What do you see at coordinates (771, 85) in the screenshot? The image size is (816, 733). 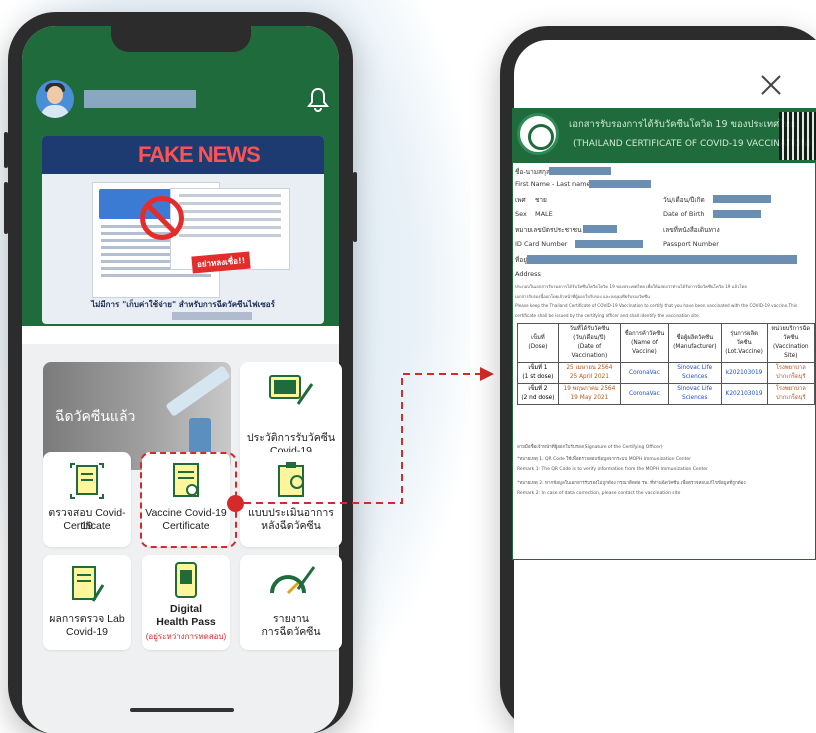 I see `close-icon` at bounding box center [771, 85].